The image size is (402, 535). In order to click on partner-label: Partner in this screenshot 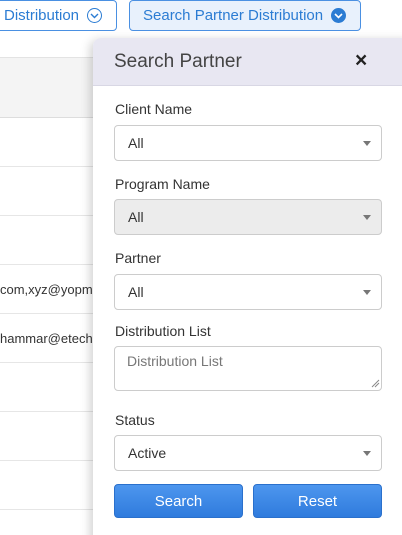, I will do `click(138, 258)`.